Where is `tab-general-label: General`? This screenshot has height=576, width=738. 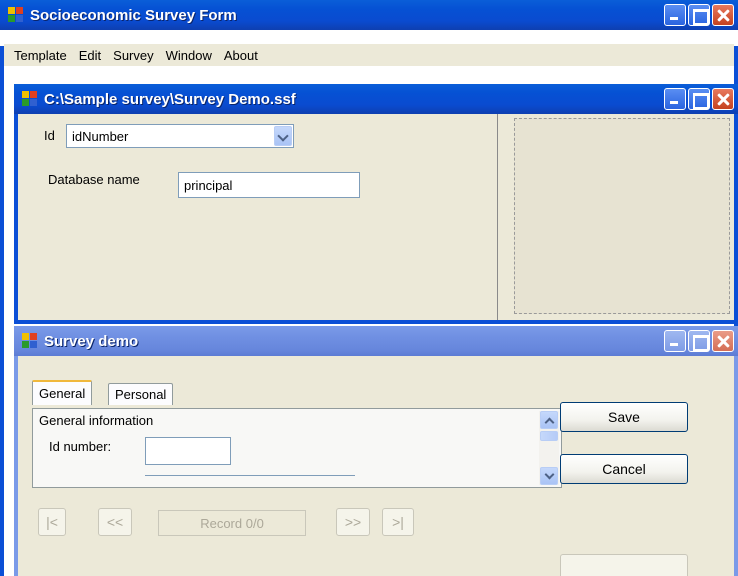
tab-general-label: General is located at coordinates (62, 393).